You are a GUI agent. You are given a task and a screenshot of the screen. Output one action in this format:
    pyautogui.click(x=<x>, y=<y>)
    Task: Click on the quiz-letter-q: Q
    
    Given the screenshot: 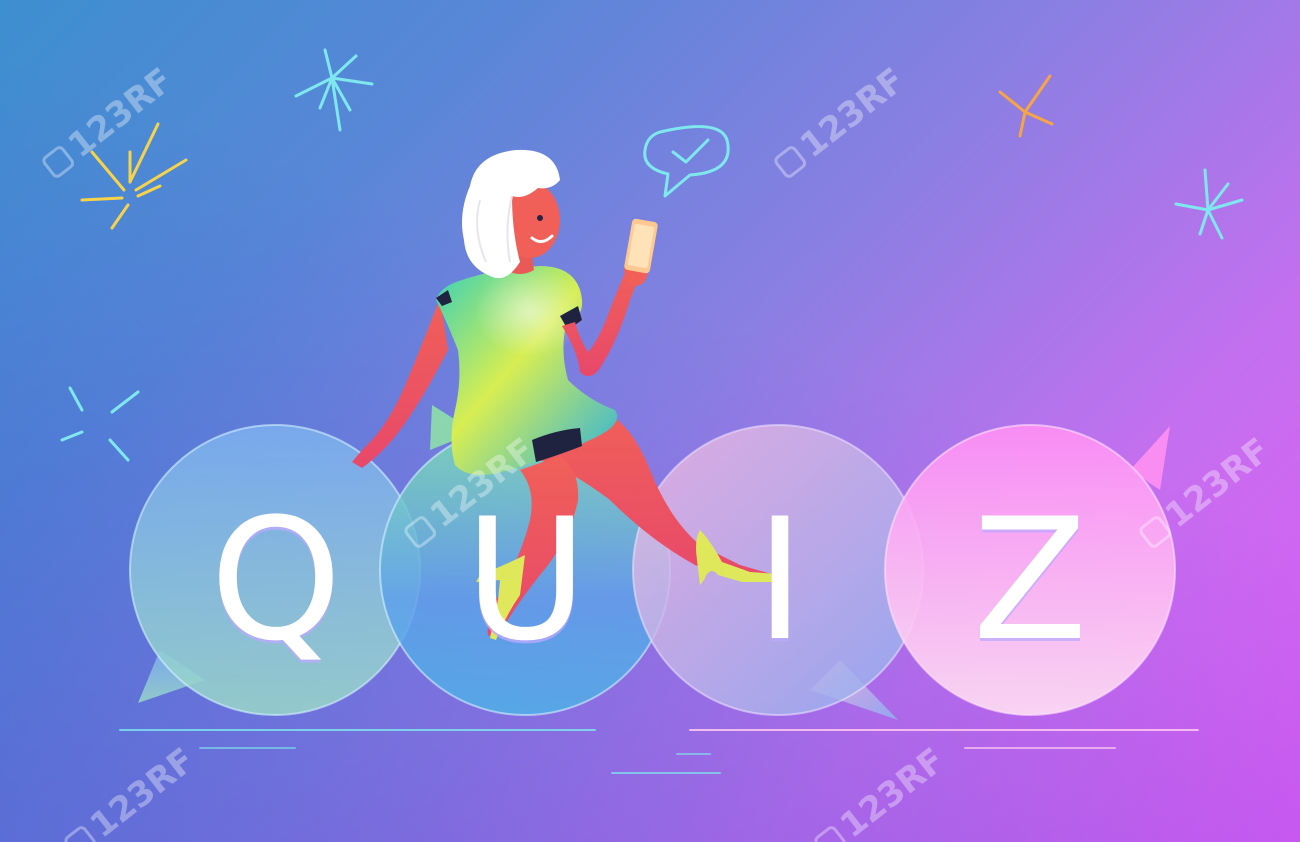 What is the action you would take?
    pyautogui.click(x=276, y=580)
    